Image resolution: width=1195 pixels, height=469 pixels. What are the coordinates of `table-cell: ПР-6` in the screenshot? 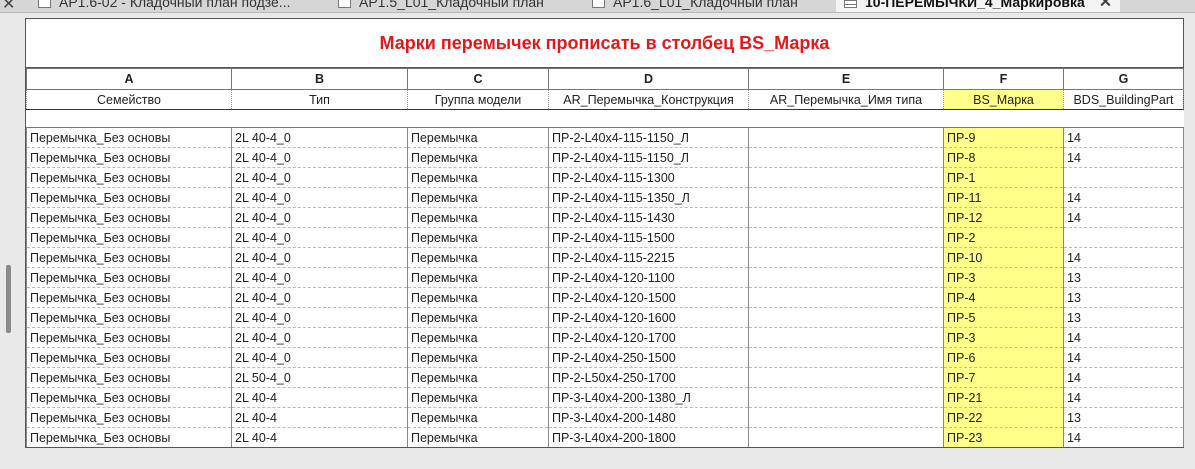 It's located at (1003, 357).